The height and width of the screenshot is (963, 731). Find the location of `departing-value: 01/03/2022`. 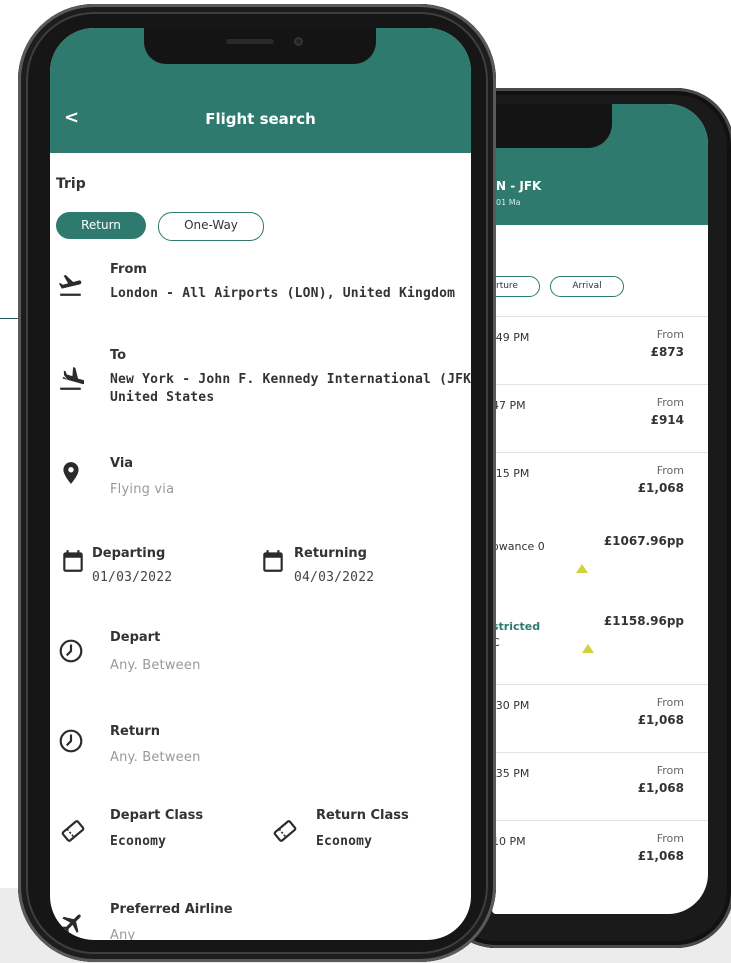

departing-value: 01/03/2022 is located at coordinates (132, 577).